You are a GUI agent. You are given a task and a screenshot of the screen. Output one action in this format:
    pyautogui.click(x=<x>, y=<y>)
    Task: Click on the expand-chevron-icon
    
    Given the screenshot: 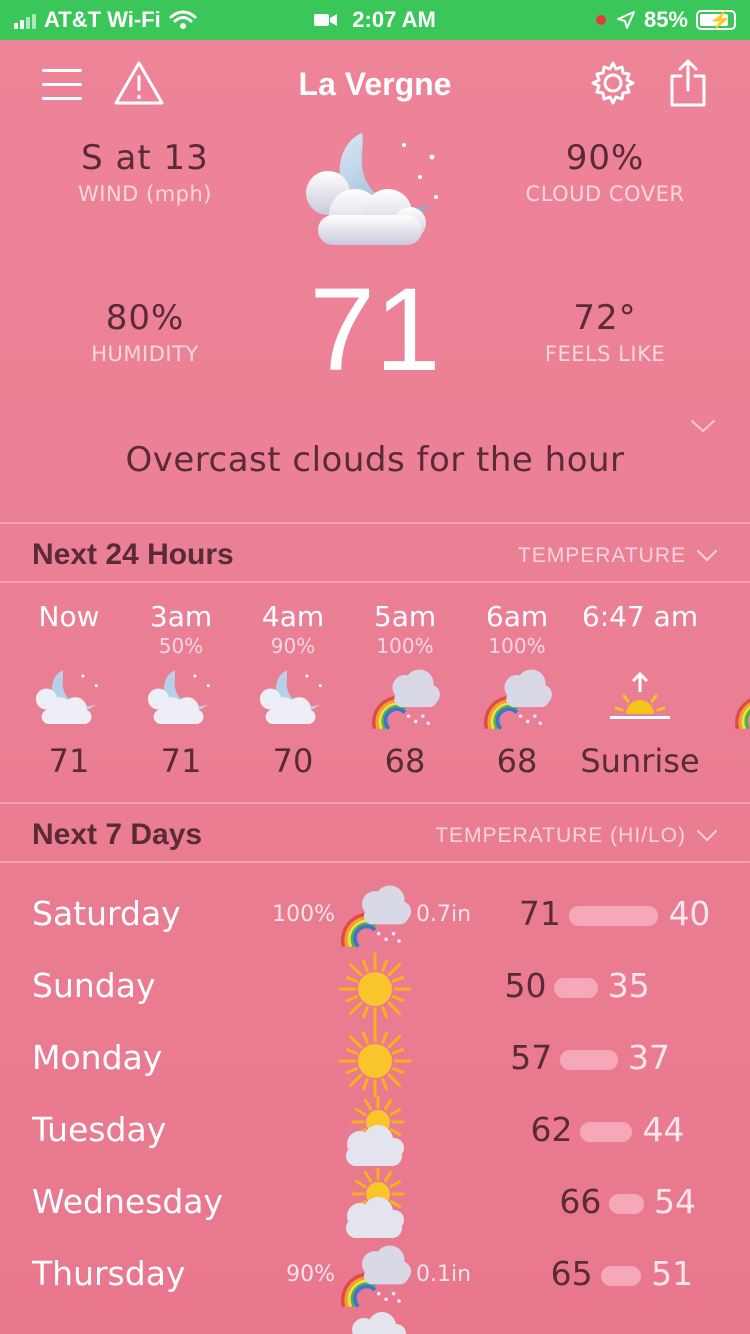 What is the action you would take?
    pyautogui.click(x=703, y=426)
    